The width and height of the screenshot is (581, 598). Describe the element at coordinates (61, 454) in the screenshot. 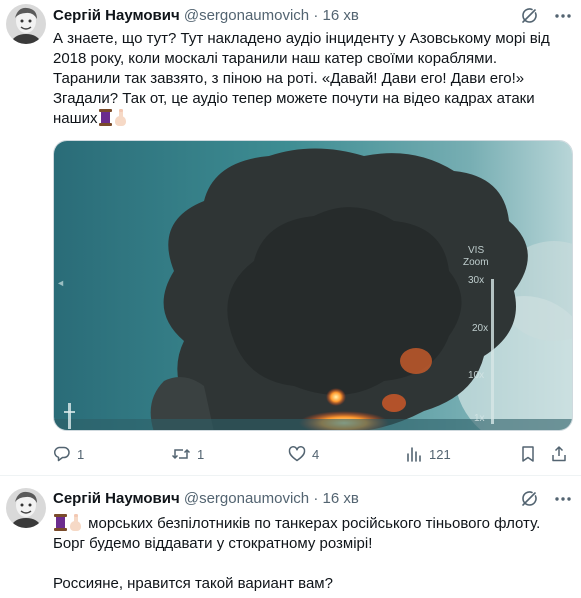

I see `reply-icon` at that location.